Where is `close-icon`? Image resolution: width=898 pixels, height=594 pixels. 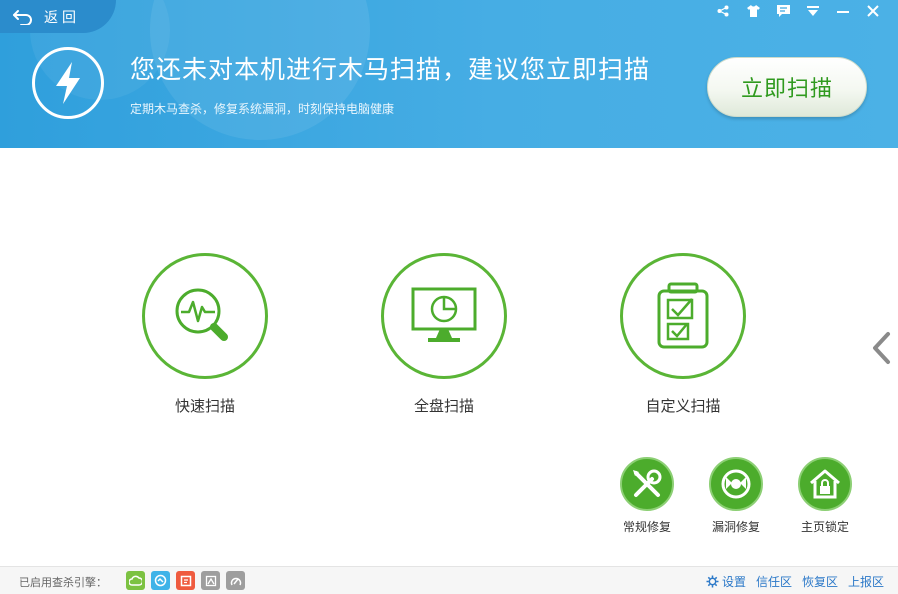
close-icon is located at coordinates (873, 11).